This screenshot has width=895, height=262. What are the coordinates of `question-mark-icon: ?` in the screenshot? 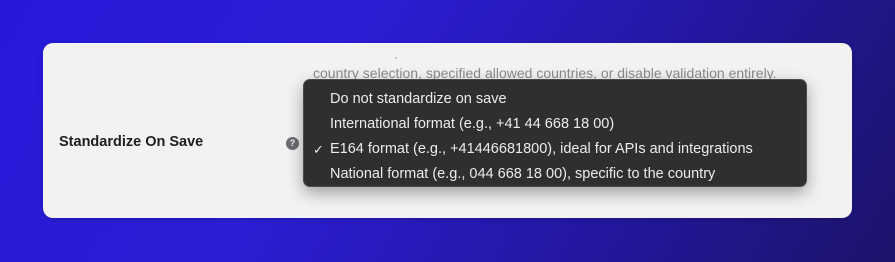 It's located at (292, 143).